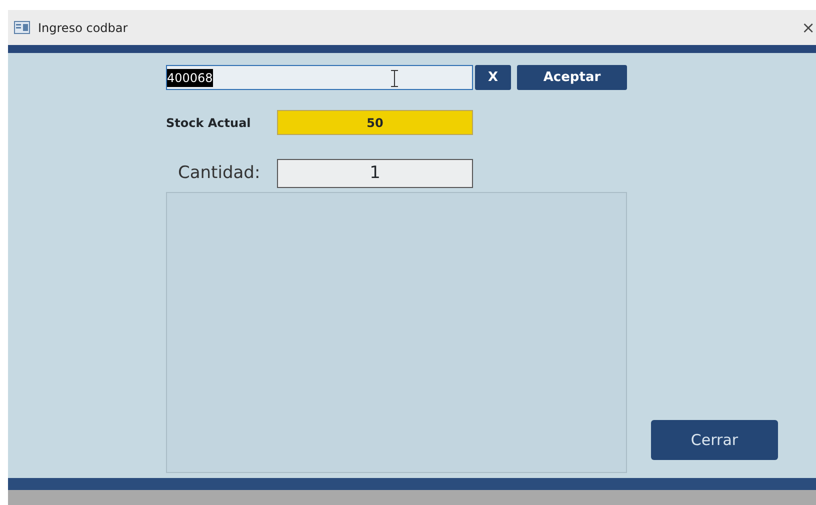 This screenshot has height=505, width=816. What do you see at coordinates (319, 77) in the screenshot?
I see `code-field: 400068` at bounding box center [319, 77].